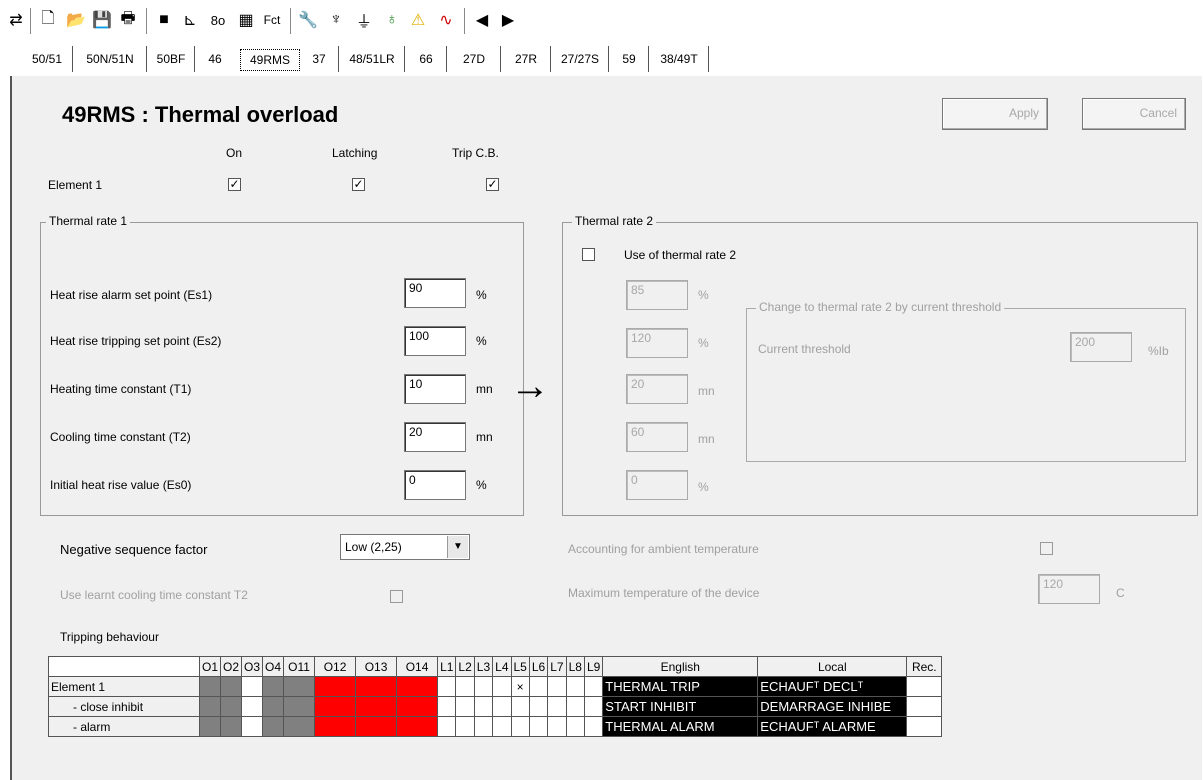 This screenshot has height=780, width=1203. Describe the element at coordinates (508, 20) in the screenshot. I see `next-icon: ▶` at that location.